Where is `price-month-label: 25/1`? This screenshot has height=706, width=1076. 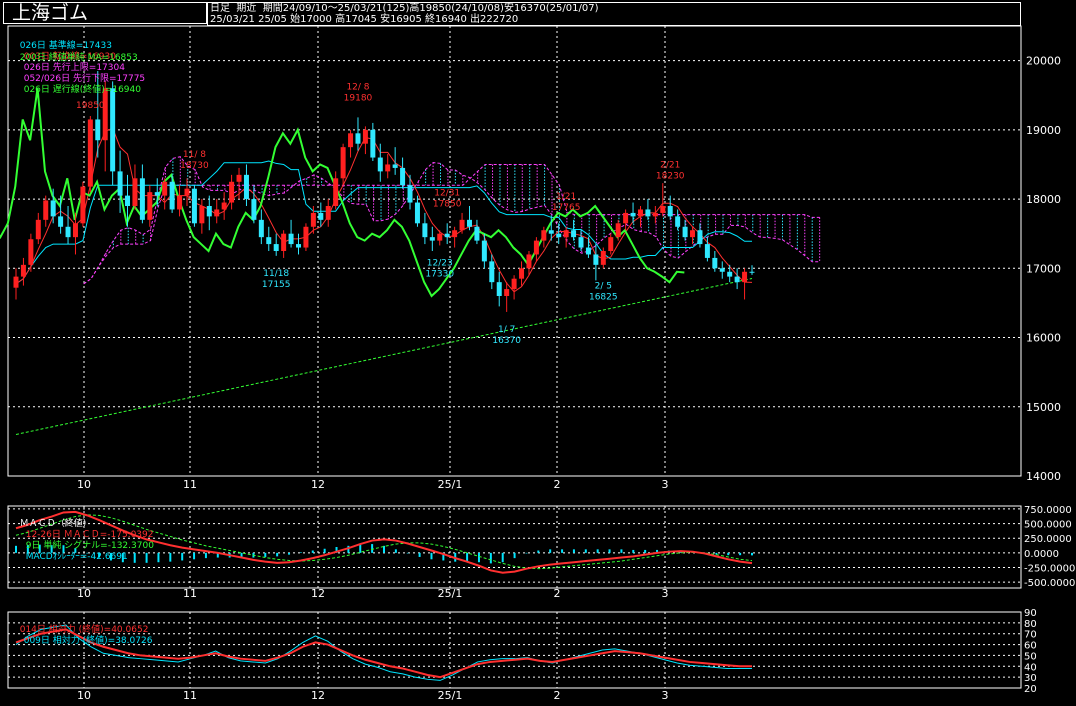
price-month-label: 25/1 is located at coordinates (450, 484).